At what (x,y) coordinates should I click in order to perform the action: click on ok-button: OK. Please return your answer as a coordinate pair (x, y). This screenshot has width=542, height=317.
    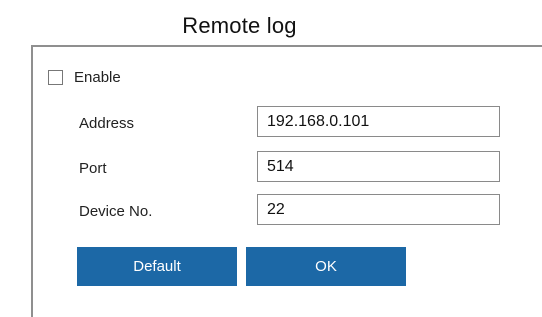
    Looking at the image, I should click on (326, 266).